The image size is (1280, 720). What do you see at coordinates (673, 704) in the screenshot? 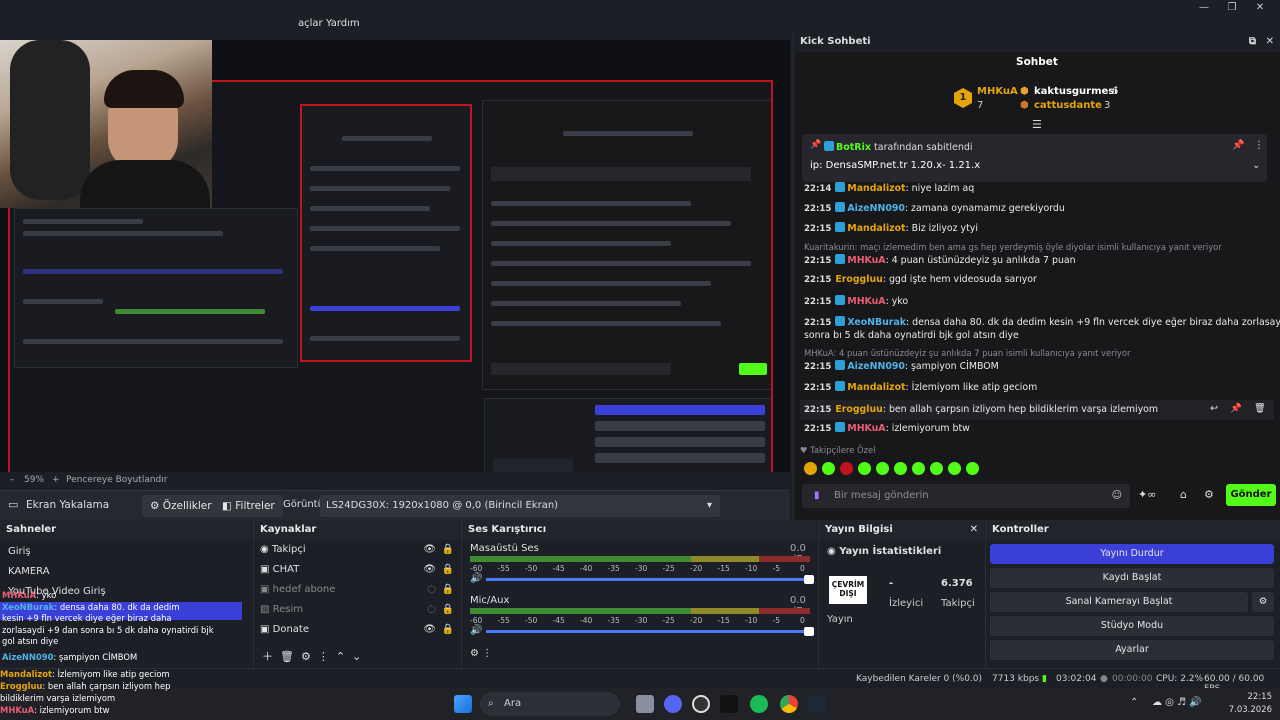
I see `discord-icon` at bounding box center [673, 704].